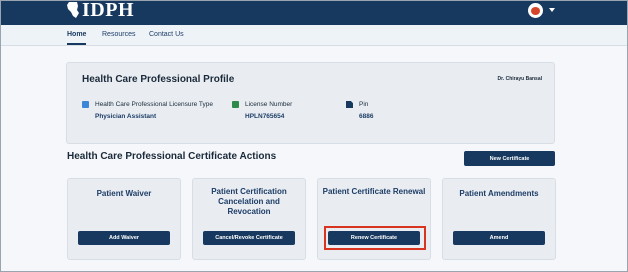 Image resolution: width=628 pixels, height=272 pixels. Describe the element at coordinates (519, 79) in the screenshot. I see `user-name: Dr. Chirayu Bansal` at that location.